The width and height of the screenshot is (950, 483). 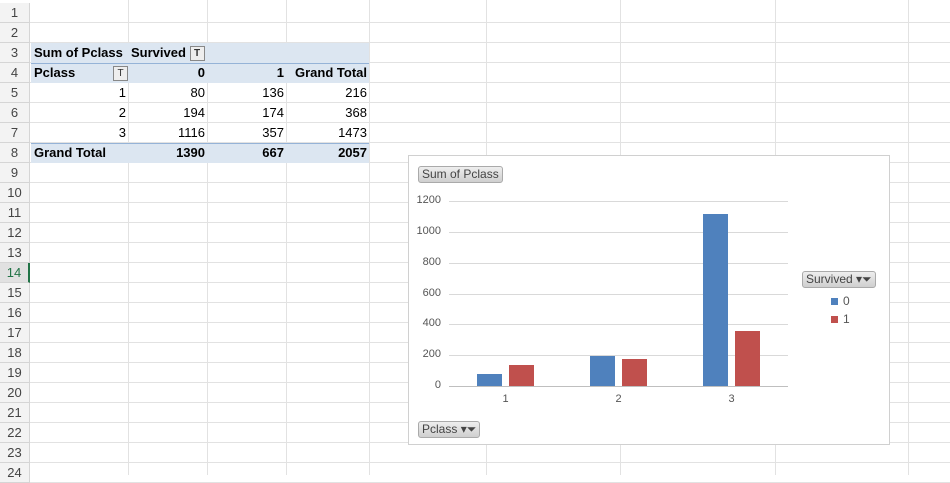 What do you see at coordinates (78, 93) in the screenshot?
I see `pivot-cell: 1` at bounding box center [78, 93].